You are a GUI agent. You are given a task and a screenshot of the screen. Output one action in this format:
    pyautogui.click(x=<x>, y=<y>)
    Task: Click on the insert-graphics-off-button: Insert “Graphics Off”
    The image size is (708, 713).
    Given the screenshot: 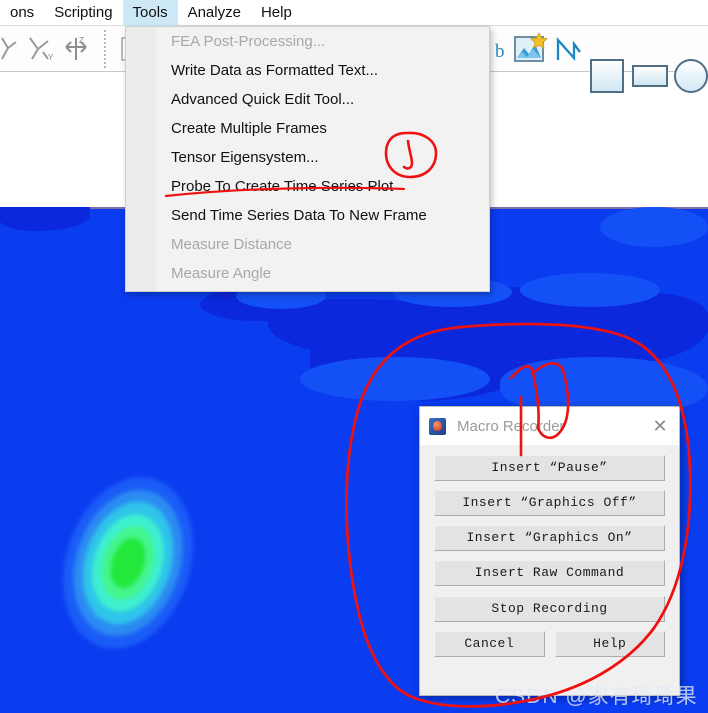 What is the action you would take?
    pyautogui.click(x=549, y=503)
    